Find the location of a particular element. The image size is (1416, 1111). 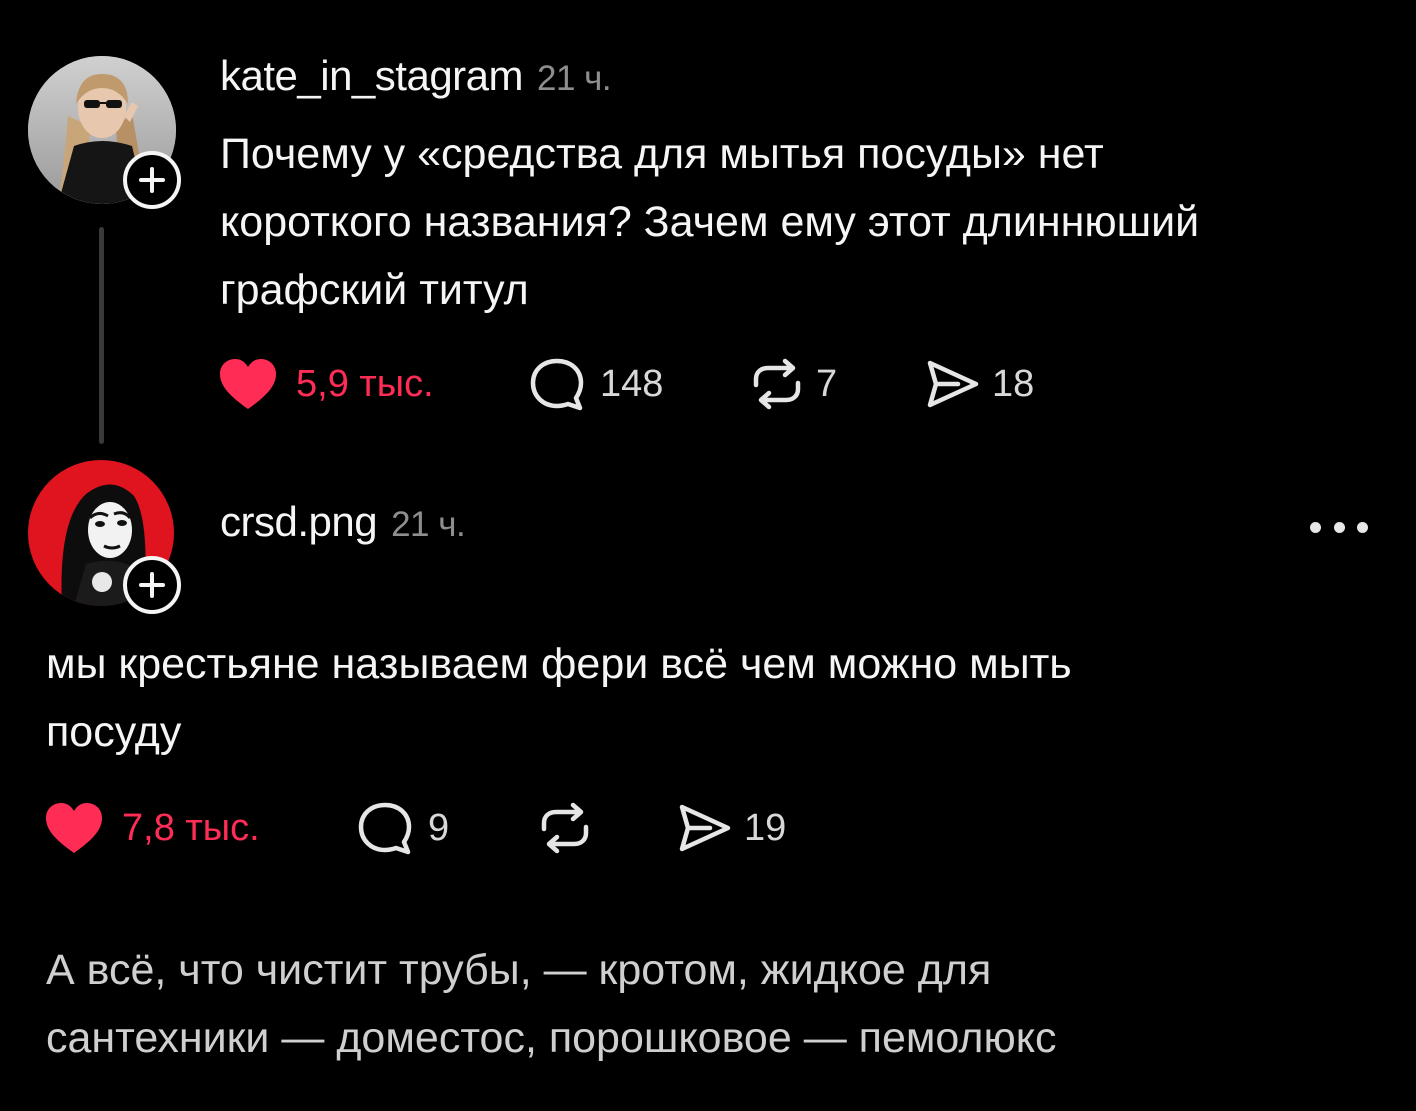

comment-button: 9 is located at coordinates (402, 828).